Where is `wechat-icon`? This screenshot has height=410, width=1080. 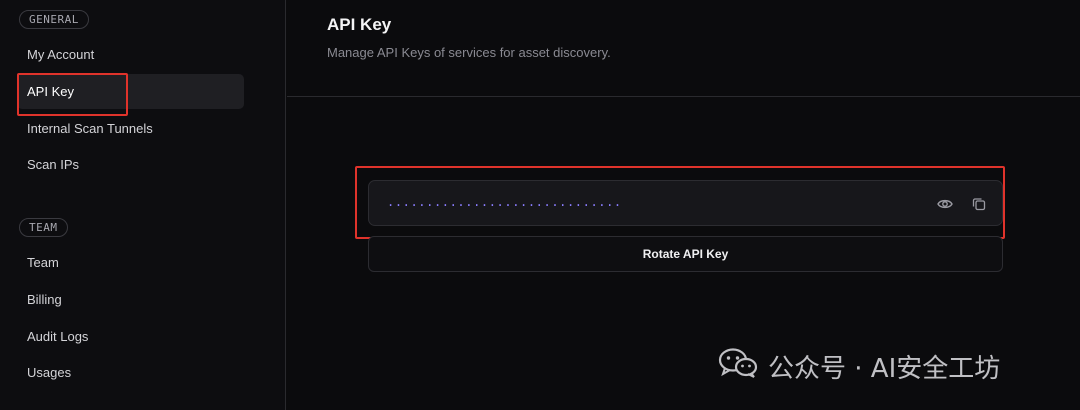 wechat-icon is located at coordinates (738, 366).